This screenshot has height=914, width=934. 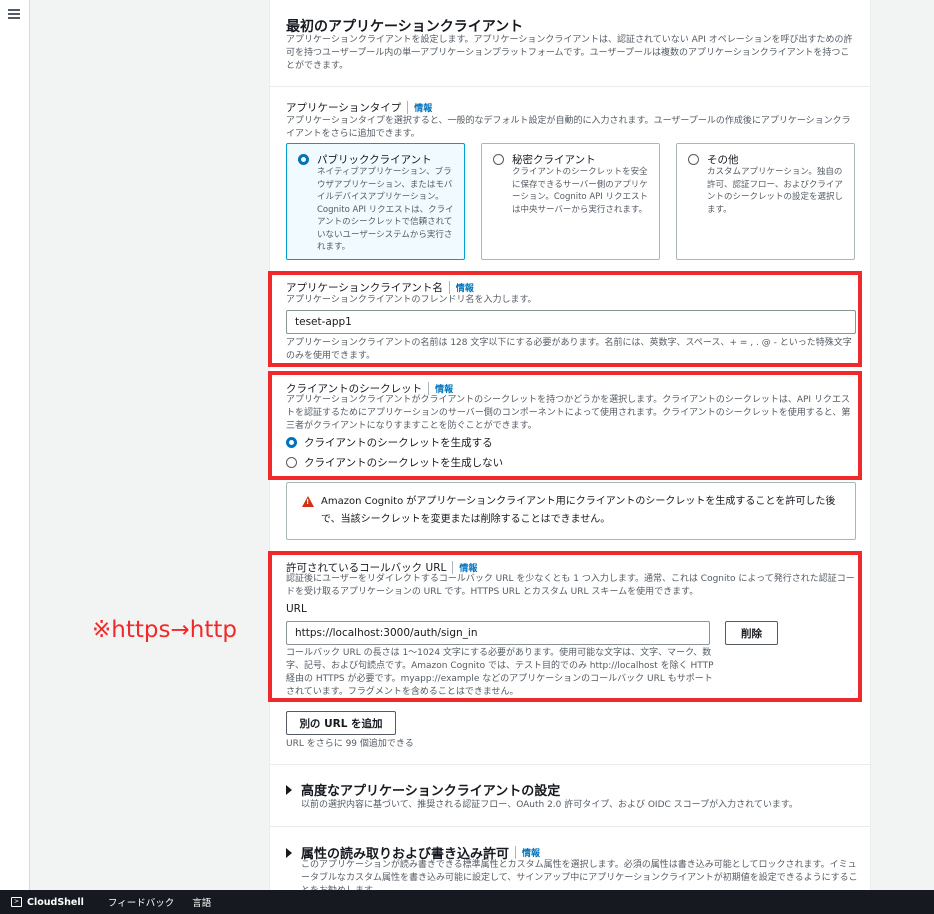 What do you see at coordinates (303, 159) in the screenshot?
I see `public-client-radio` at bounding box center [303, 159].